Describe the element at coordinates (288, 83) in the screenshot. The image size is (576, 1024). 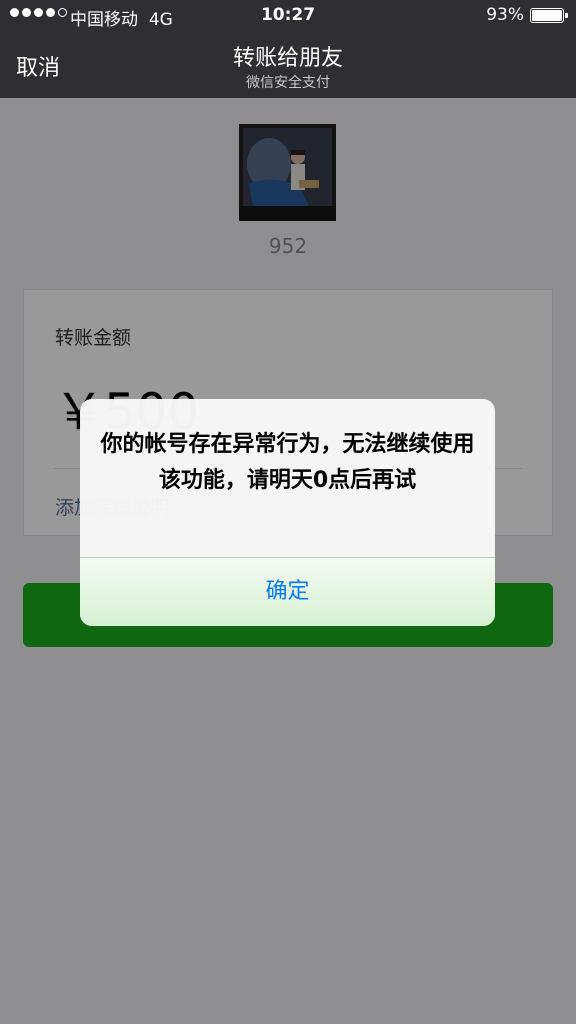
I see `page-subtitle: 微信安全支付` at that location.